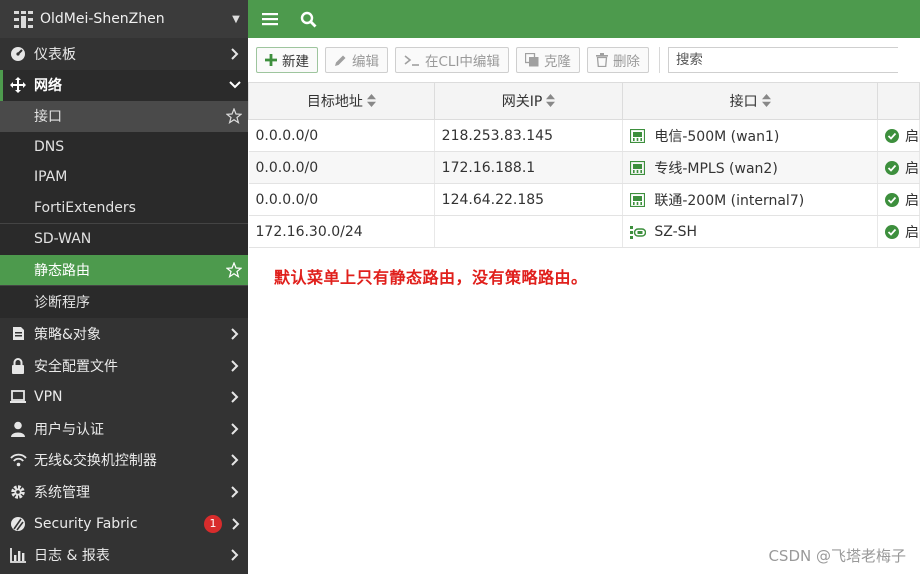  I want to click on column-label: 网关IP, so click(522, 102).